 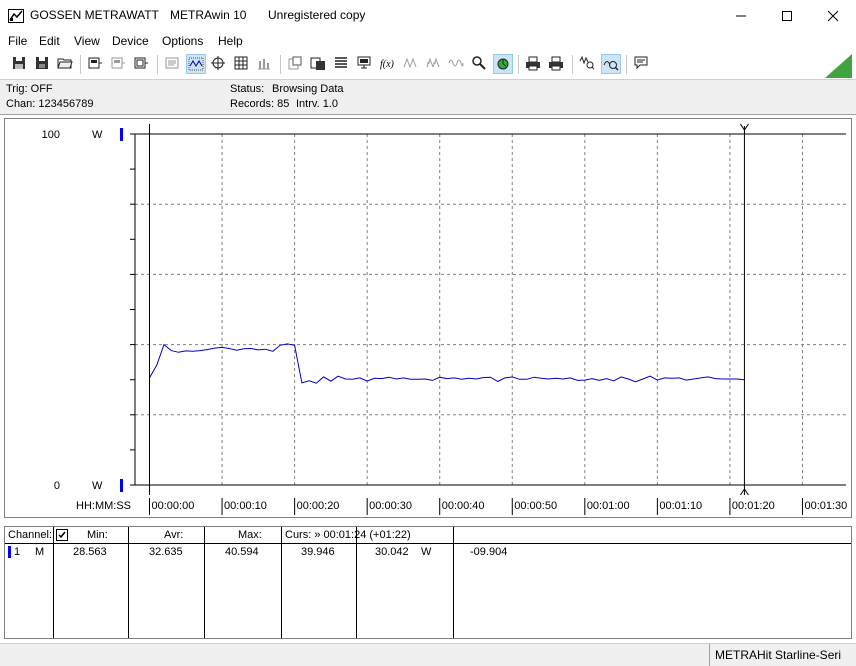 I want to click on computer-button, so click(x=365, y=64).